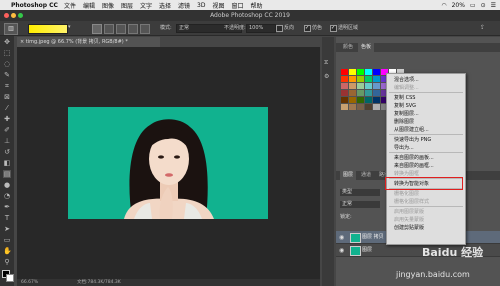  What do you see at coordinates (97, 29) in the screenshot?
I see `linear-gradient-icon` at bounding box center [97, 29].